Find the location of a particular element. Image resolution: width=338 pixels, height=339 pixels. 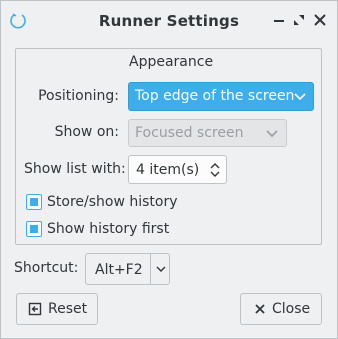

show-list-with-label: Show list with: is located at coordinates (75, 169).